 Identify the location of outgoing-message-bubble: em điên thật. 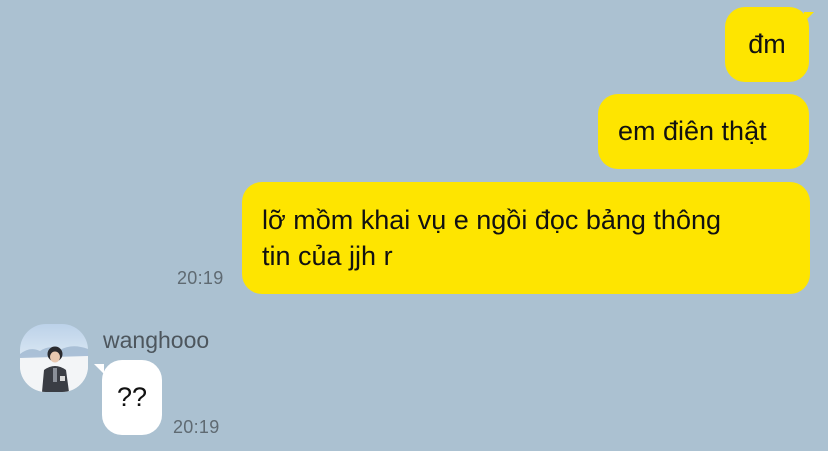
(703, 131).